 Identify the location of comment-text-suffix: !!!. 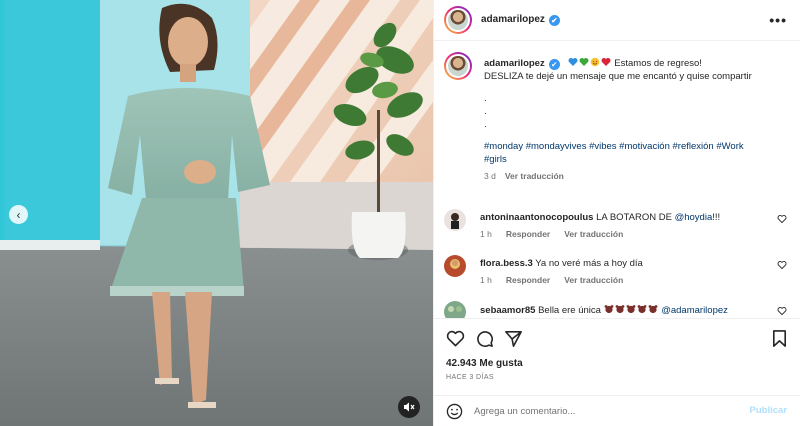
(716, 217).